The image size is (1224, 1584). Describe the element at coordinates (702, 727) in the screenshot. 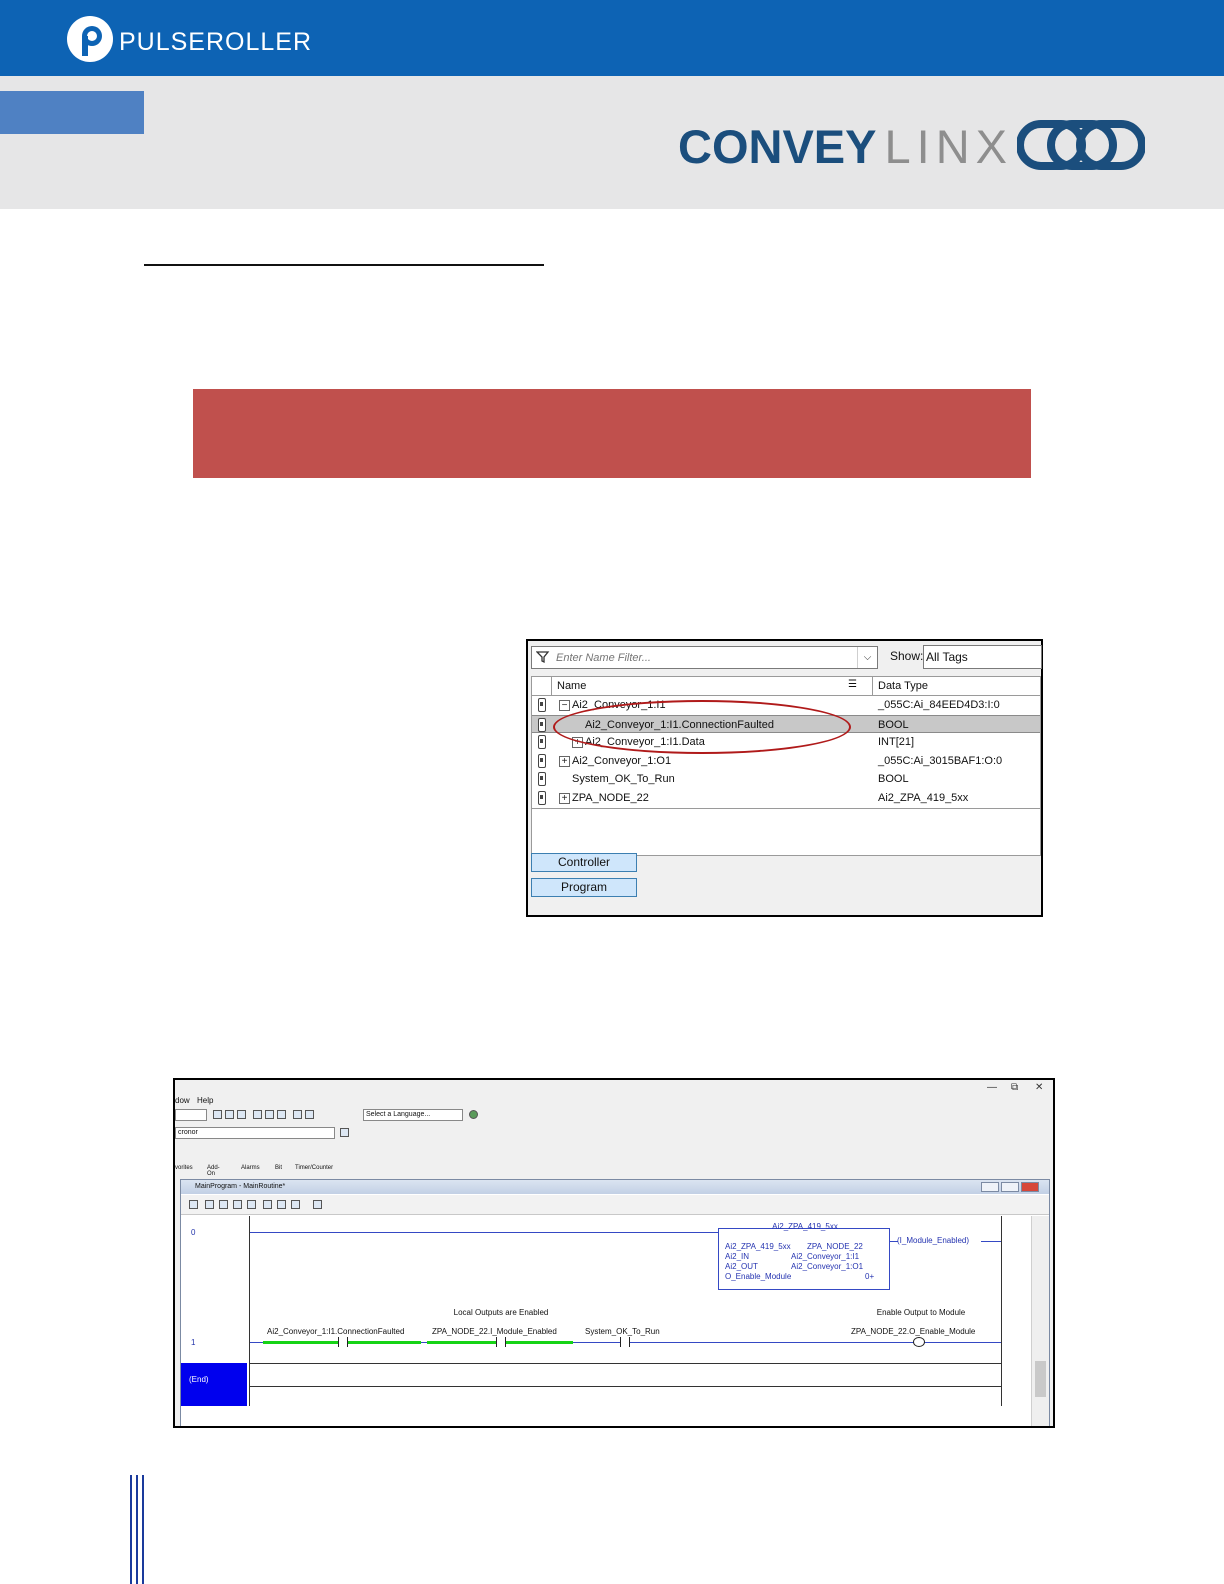

I see `highlight-ellipse` at that location.